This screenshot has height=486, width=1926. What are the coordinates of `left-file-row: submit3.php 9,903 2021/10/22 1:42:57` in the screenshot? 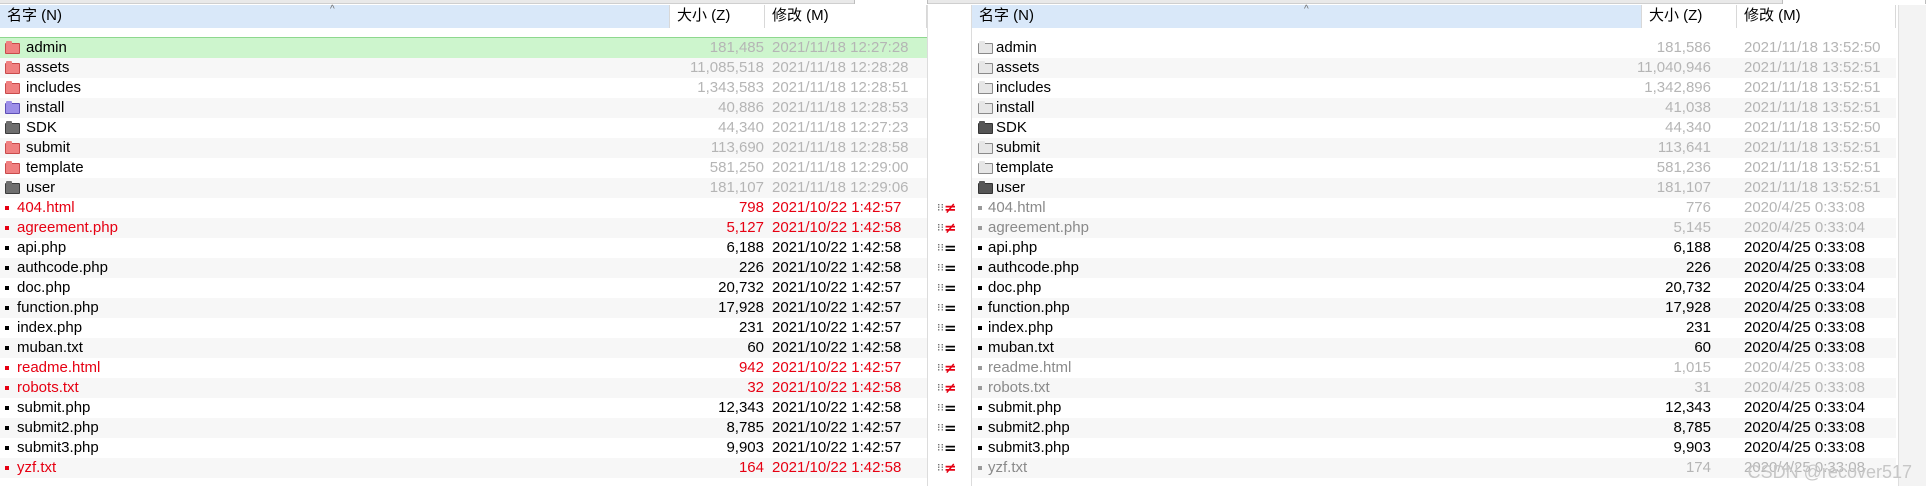 It's located at (463, 448).